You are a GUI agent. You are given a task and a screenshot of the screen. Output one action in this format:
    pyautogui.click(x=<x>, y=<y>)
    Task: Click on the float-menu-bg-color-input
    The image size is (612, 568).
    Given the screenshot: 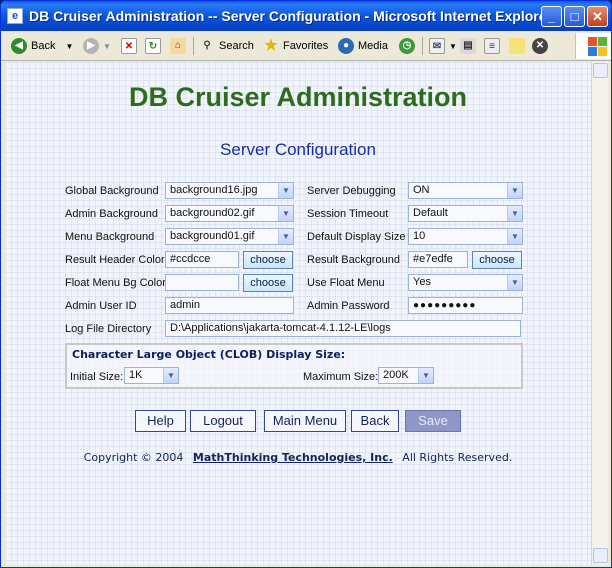 What is the action you would take?
    pyautogui.click(x=202, y=282)
    